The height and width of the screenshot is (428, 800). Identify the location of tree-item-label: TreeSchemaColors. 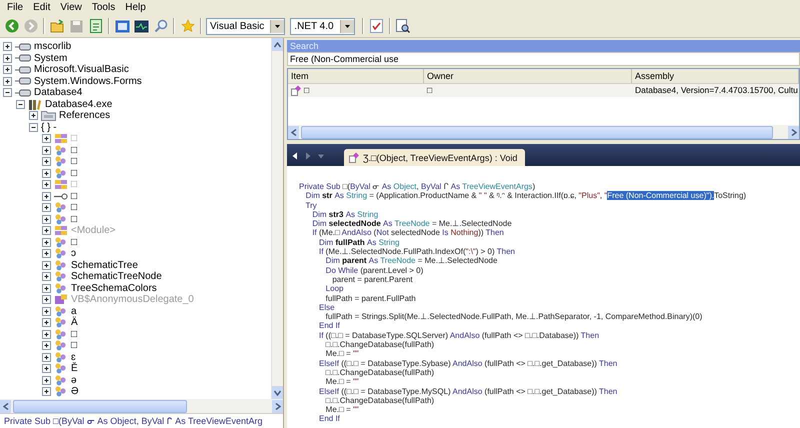
(114, 288).